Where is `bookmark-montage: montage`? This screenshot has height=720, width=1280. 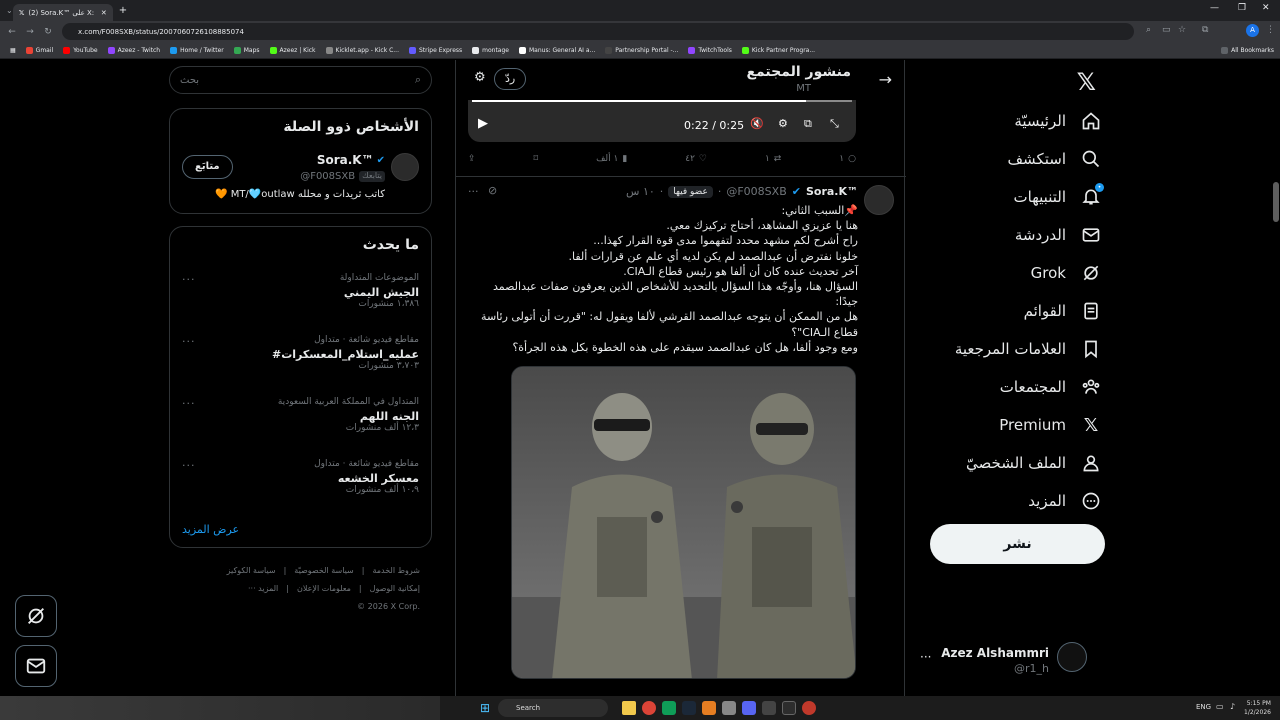 bookmark-montage: montage is located at coordinates (490, 50).